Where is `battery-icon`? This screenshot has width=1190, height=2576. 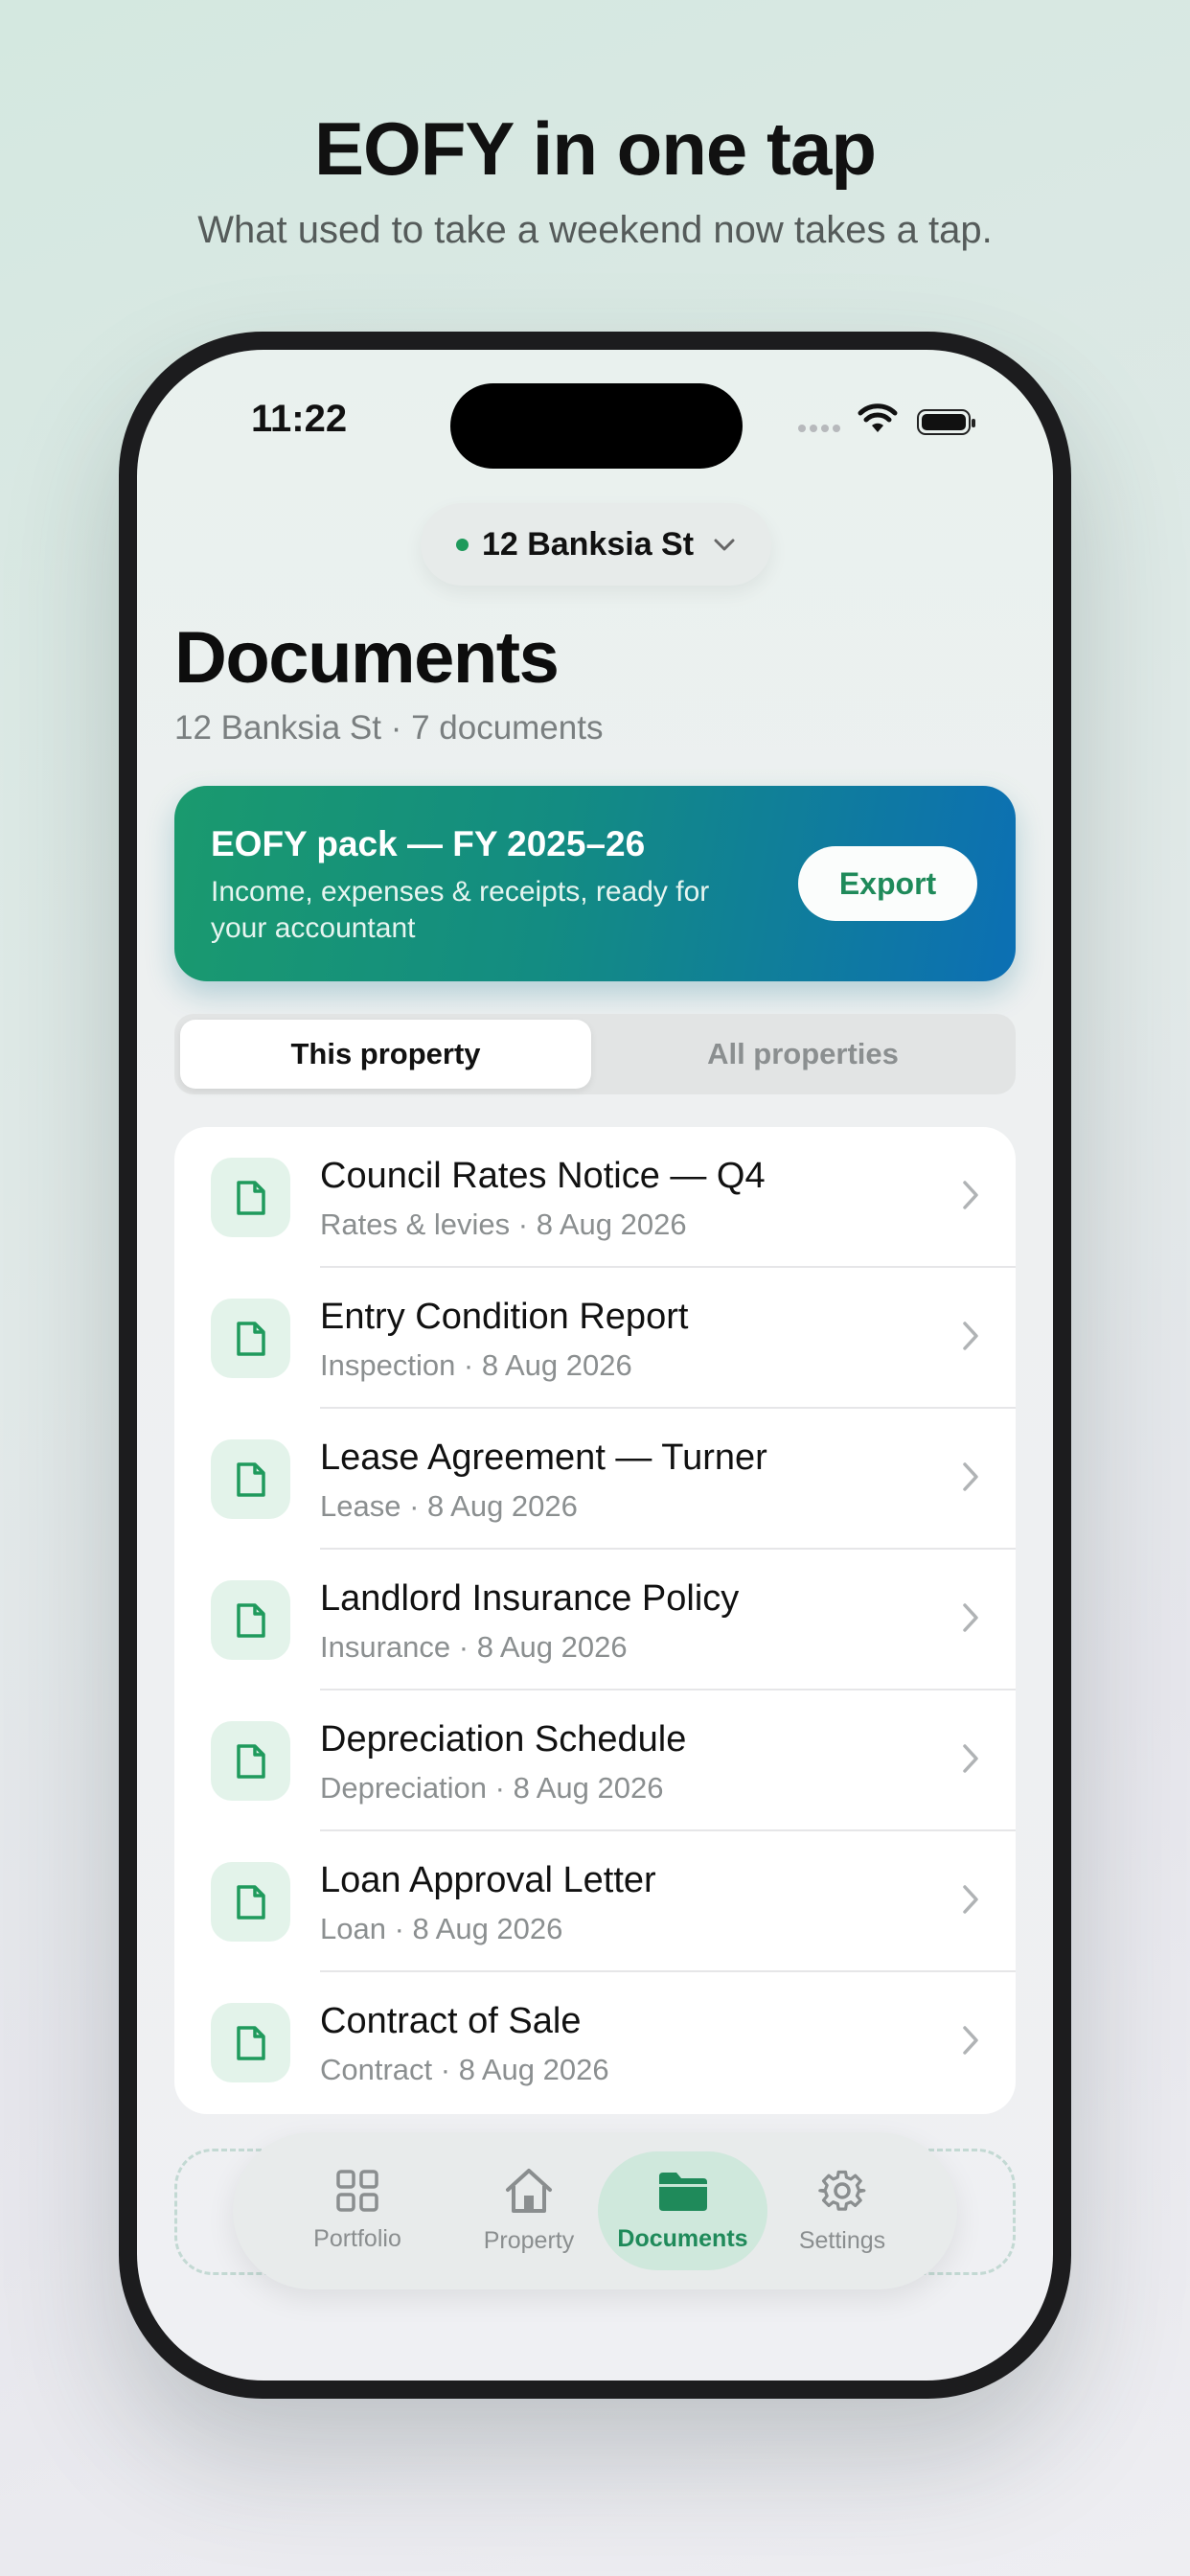 battery-icon is located at coordinates (946, 422).